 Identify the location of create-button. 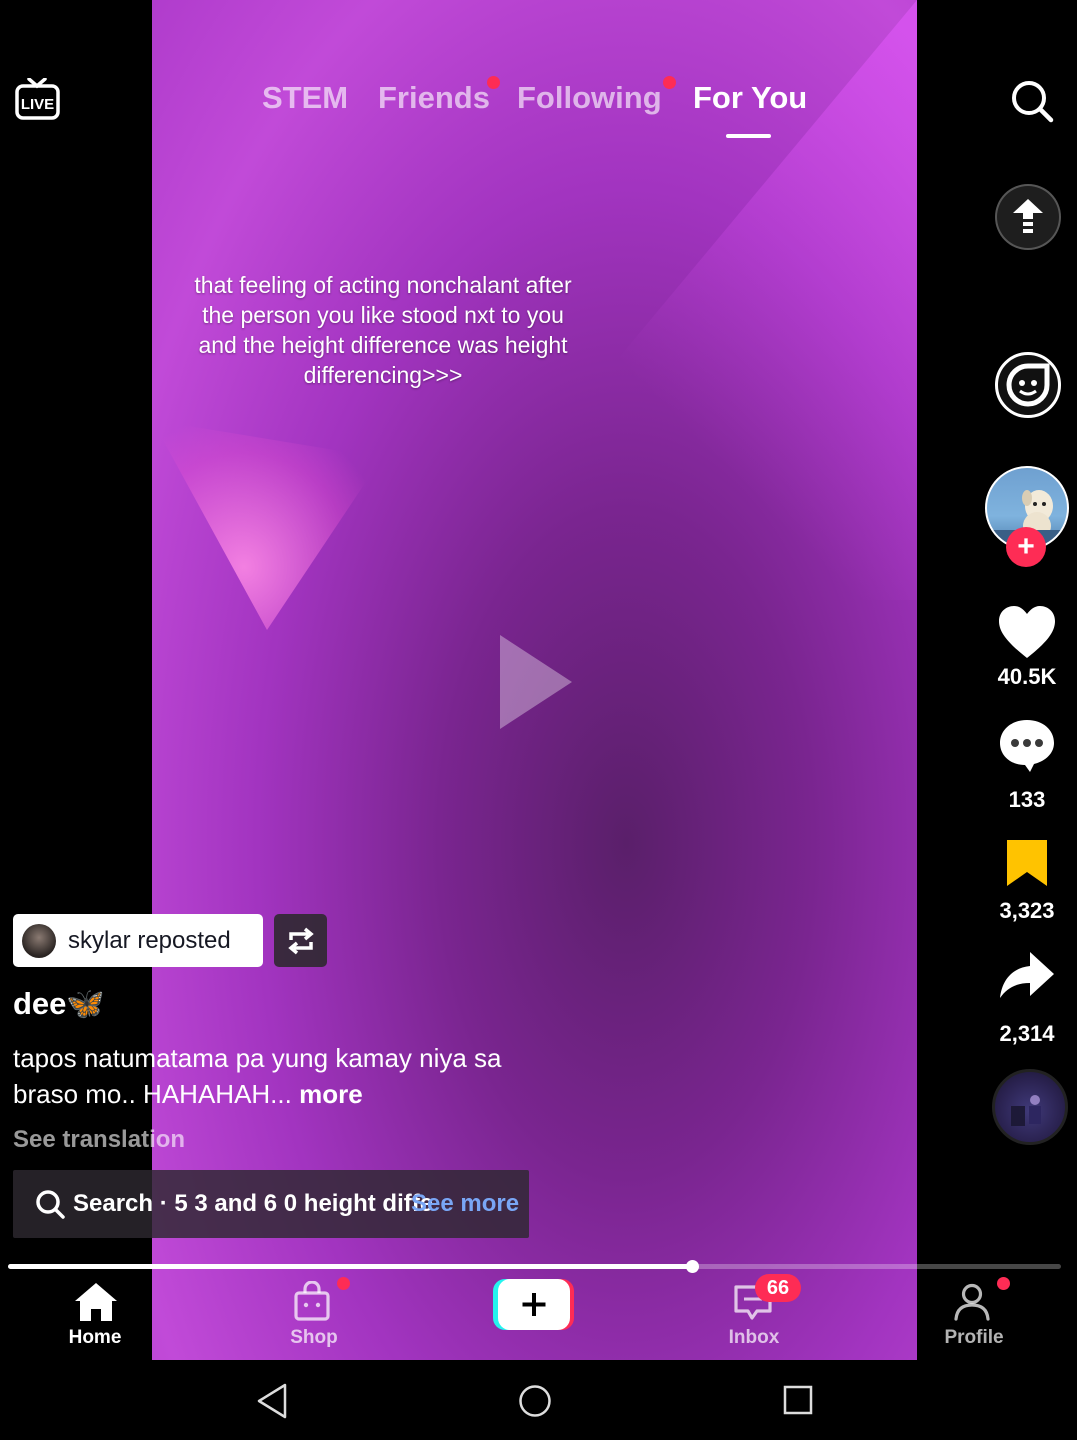
(533, 1304).